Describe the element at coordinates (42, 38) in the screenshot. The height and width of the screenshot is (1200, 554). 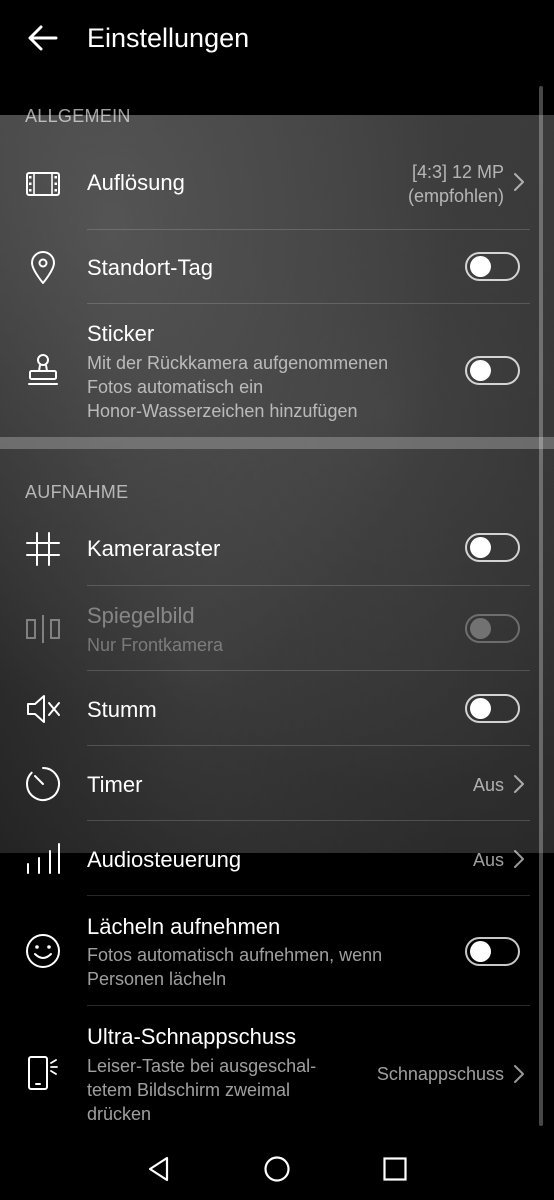
I see `back-arrow-icon` at that location.